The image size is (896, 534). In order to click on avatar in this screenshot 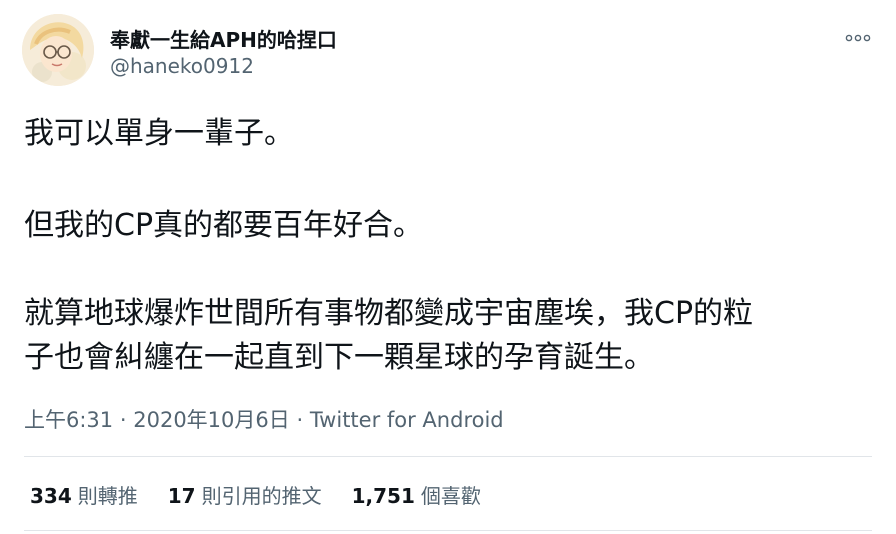, I will do `click(58, 50)`.